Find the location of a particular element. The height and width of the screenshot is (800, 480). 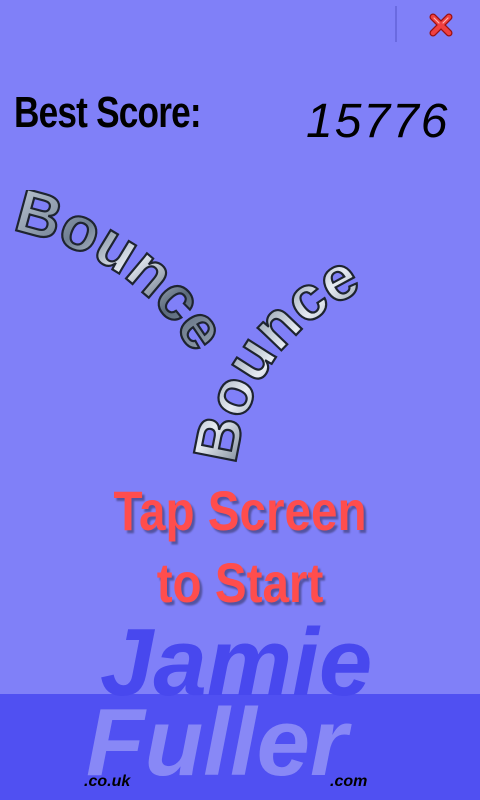

tap-prompt-line2: to Start is located at coordinates (240, 582).